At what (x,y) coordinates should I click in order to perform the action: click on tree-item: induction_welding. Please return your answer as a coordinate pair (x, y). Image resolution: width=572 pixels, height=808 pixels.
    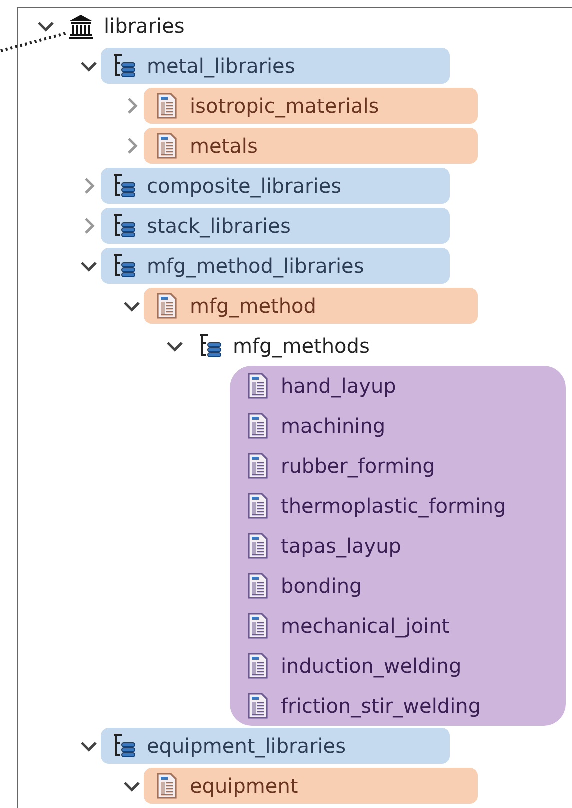
    Looking at the image, I should click on (398, 666).